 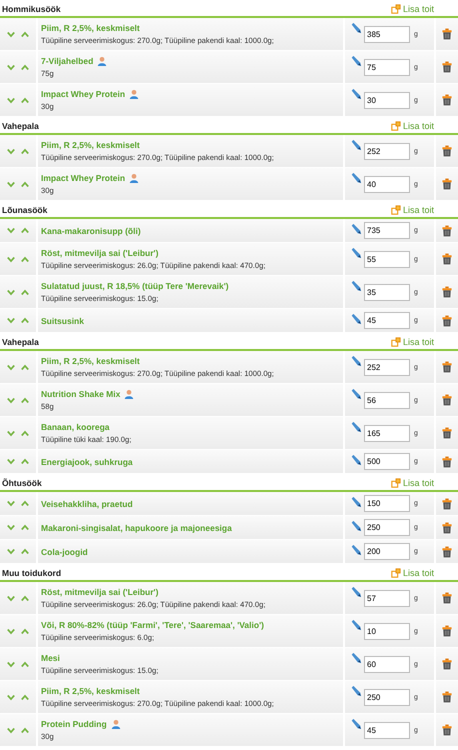 What do you see at coordinates (135, 285) in the screenshot?
I see `food-name-link: Sulatatud juust, R 18,5% (tüüp Tere 'Merevaik')` at bounding box center [135, 285].